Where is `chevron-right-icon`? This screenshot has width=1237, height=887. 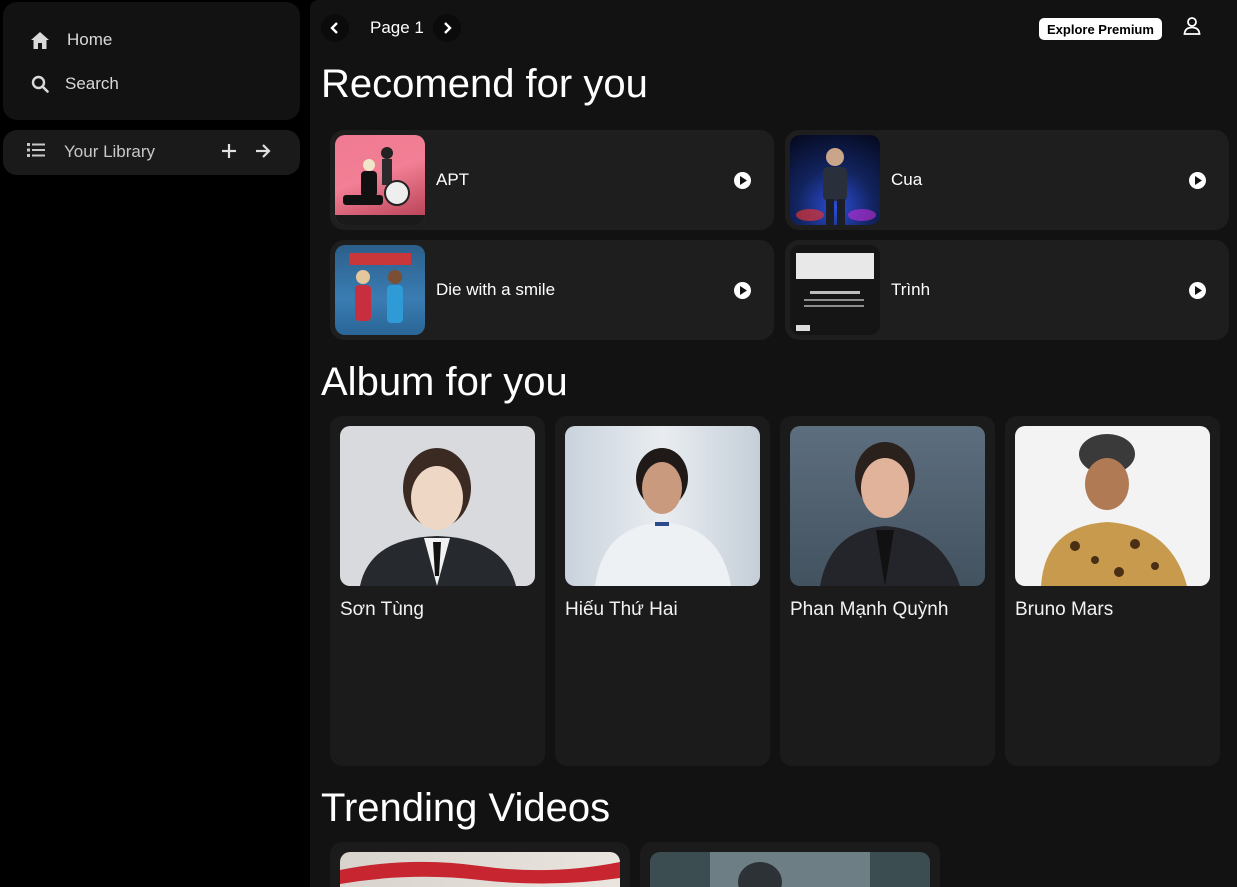 chevron-right-icon is located at coordinates (448, 28).